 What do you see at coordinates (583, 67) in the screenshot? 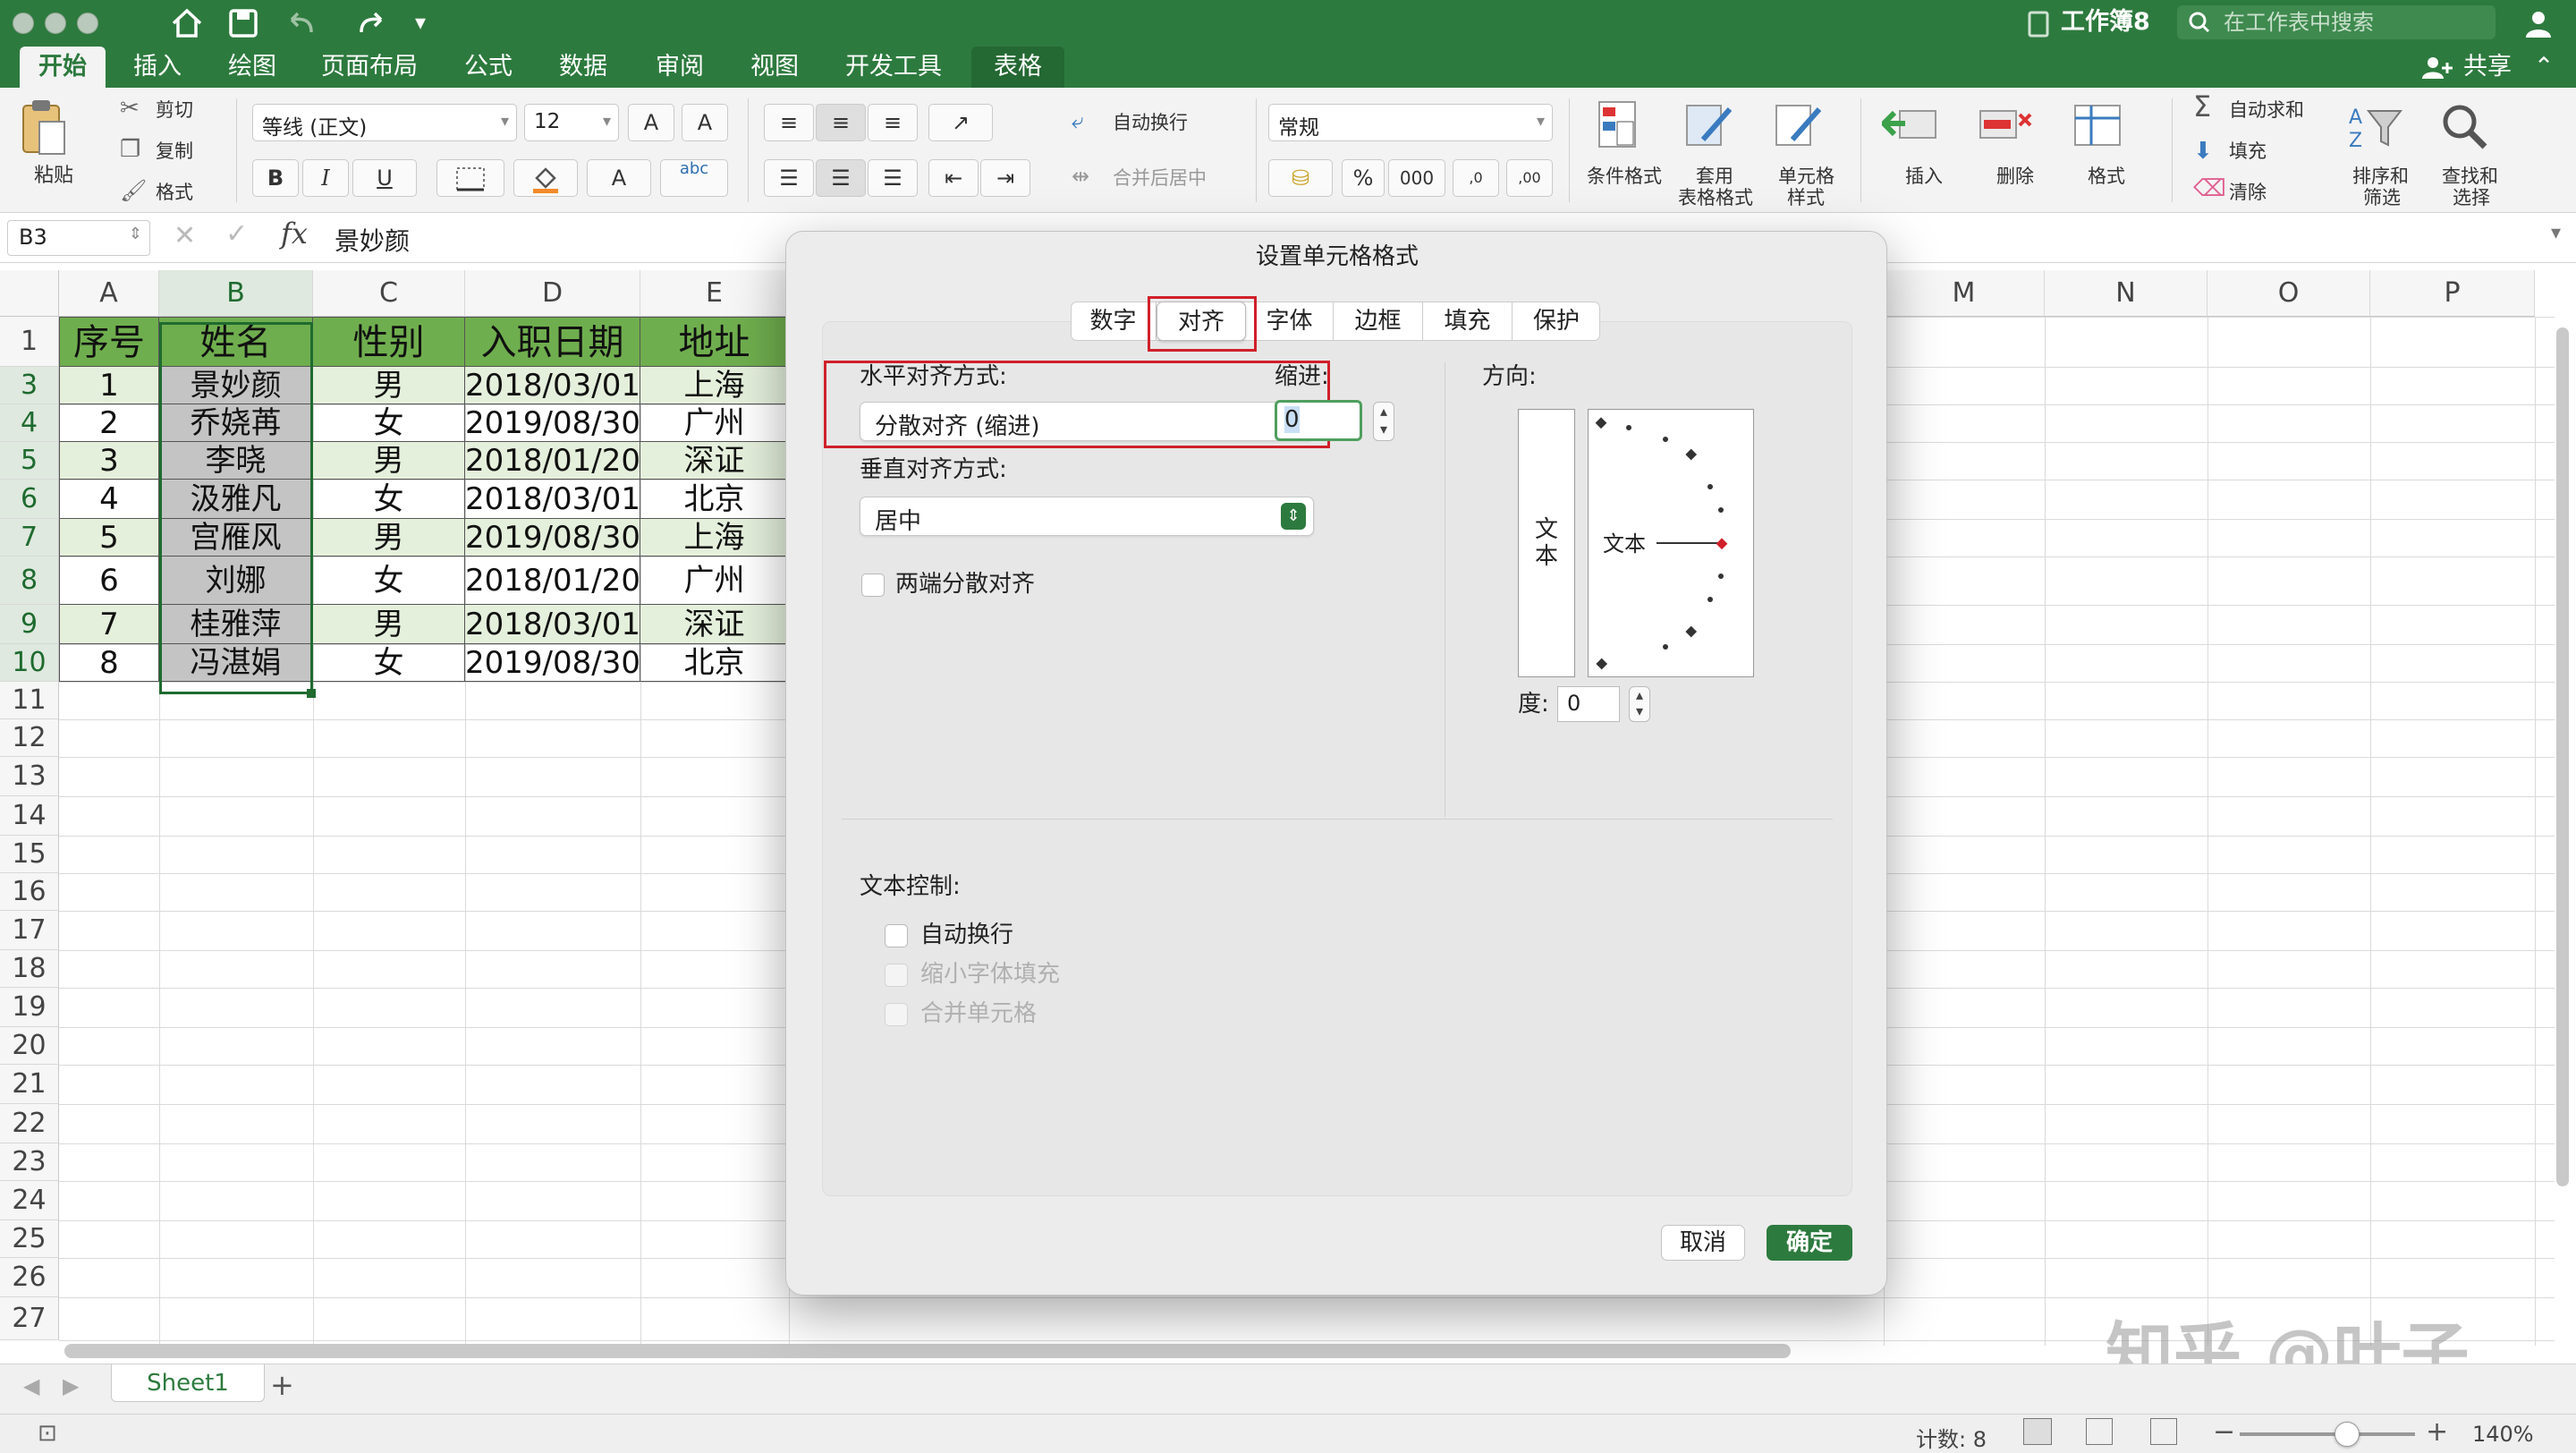
I see `tab-data: 数据` at bounding box center [583, 67].